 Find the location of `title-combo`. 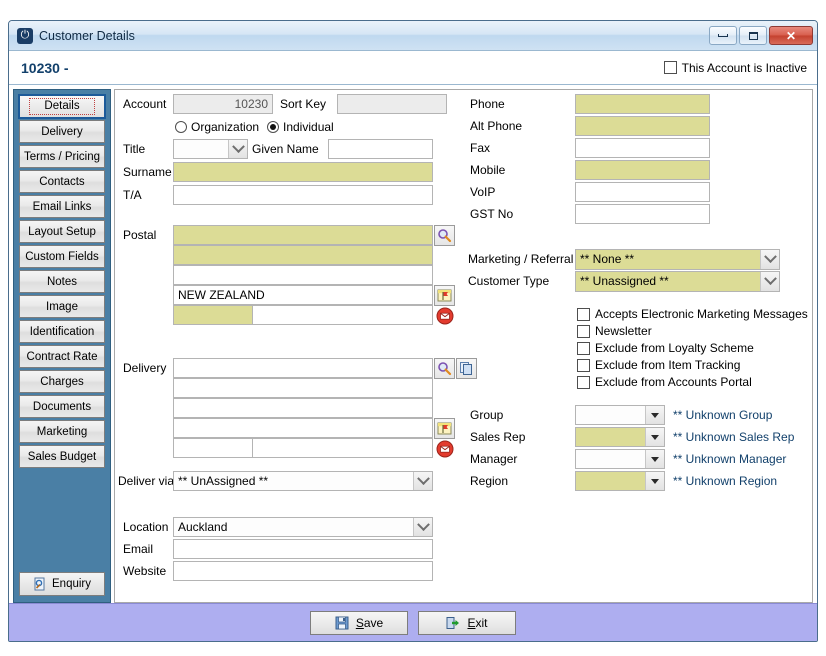

title-combo is located at coordinates (210, 149).